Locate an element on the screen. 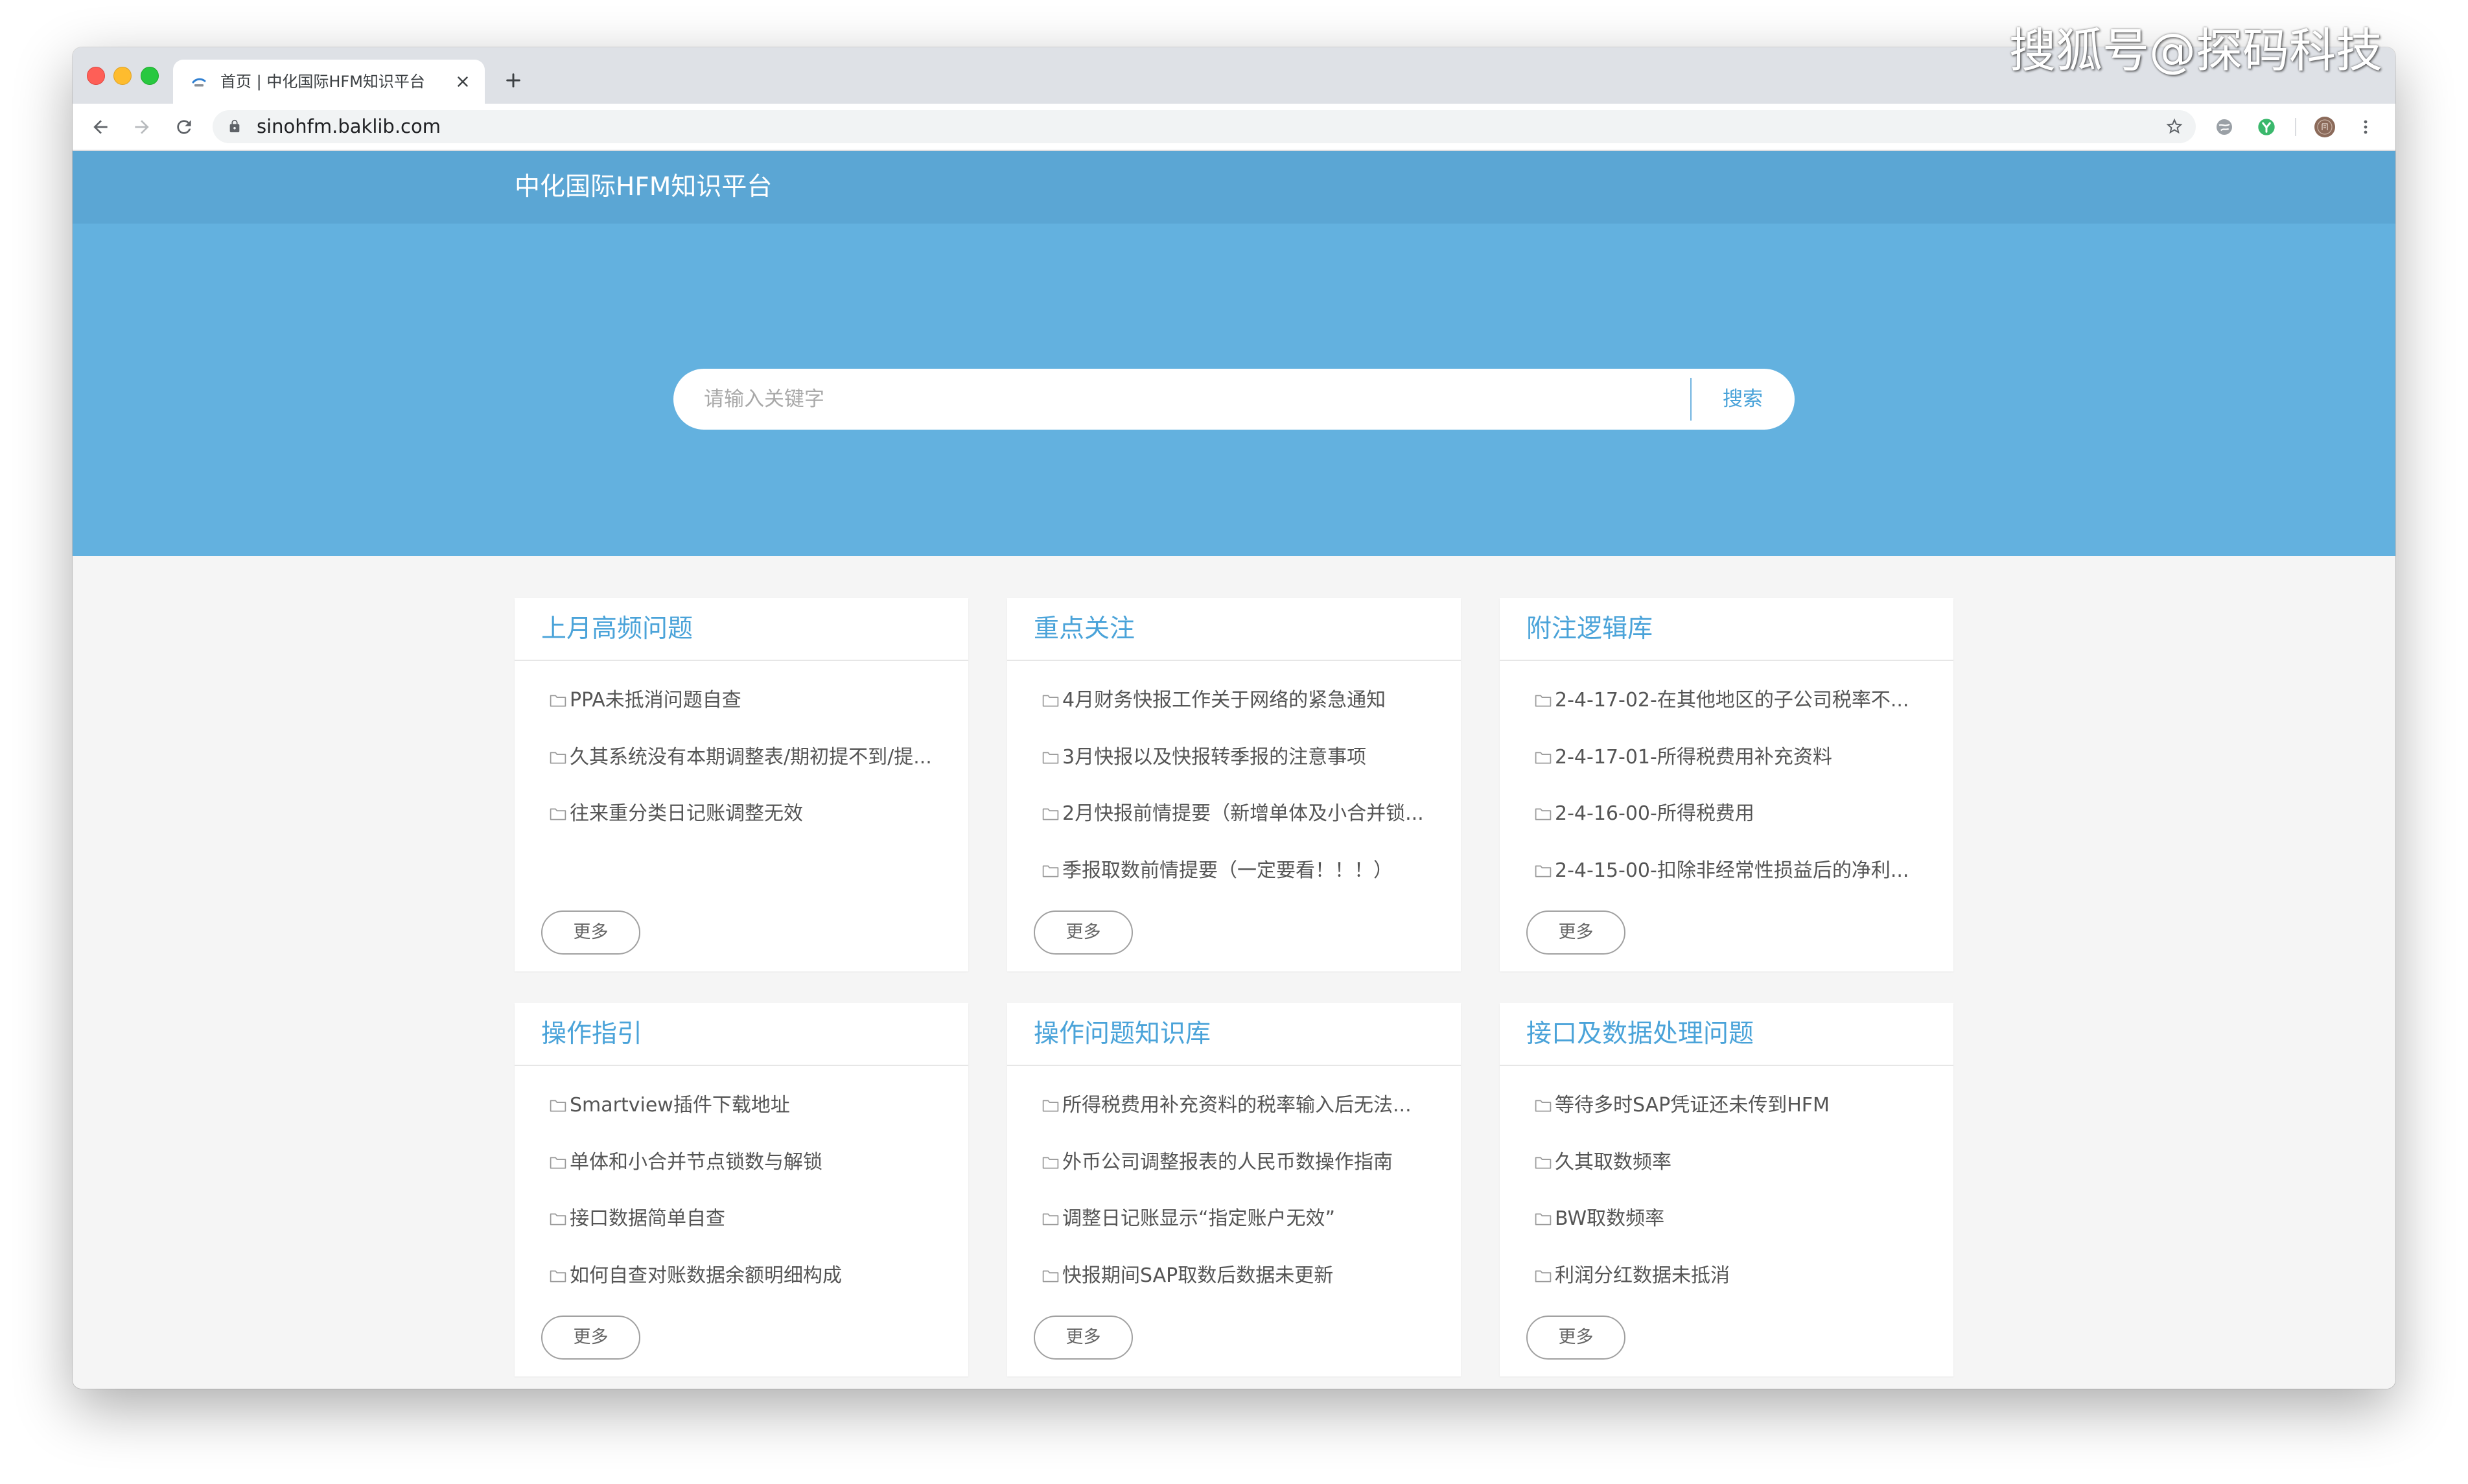  card-item-list: 等待多时SAP凭证还未传到HFM 久其取数频率 BW取数频率 利润分红数据未抵消 is located at coordinates (1726, 1190).